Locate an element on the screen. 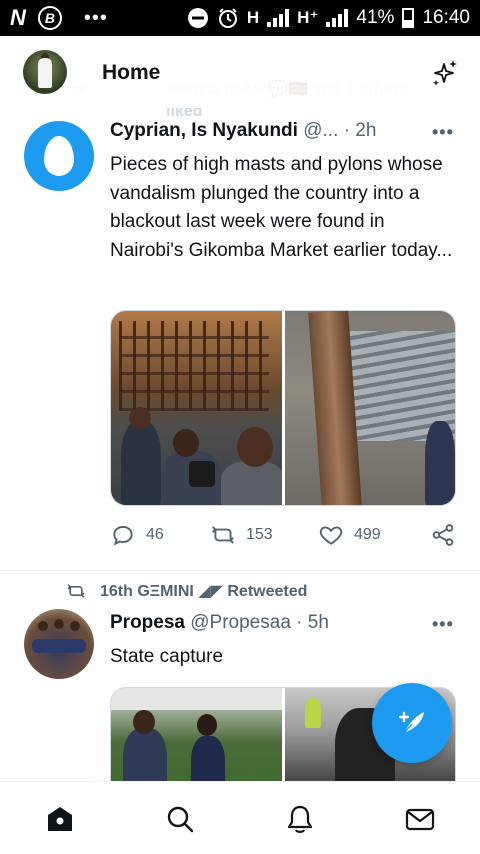  network-type-1: H is located at coordinates (253, 17).